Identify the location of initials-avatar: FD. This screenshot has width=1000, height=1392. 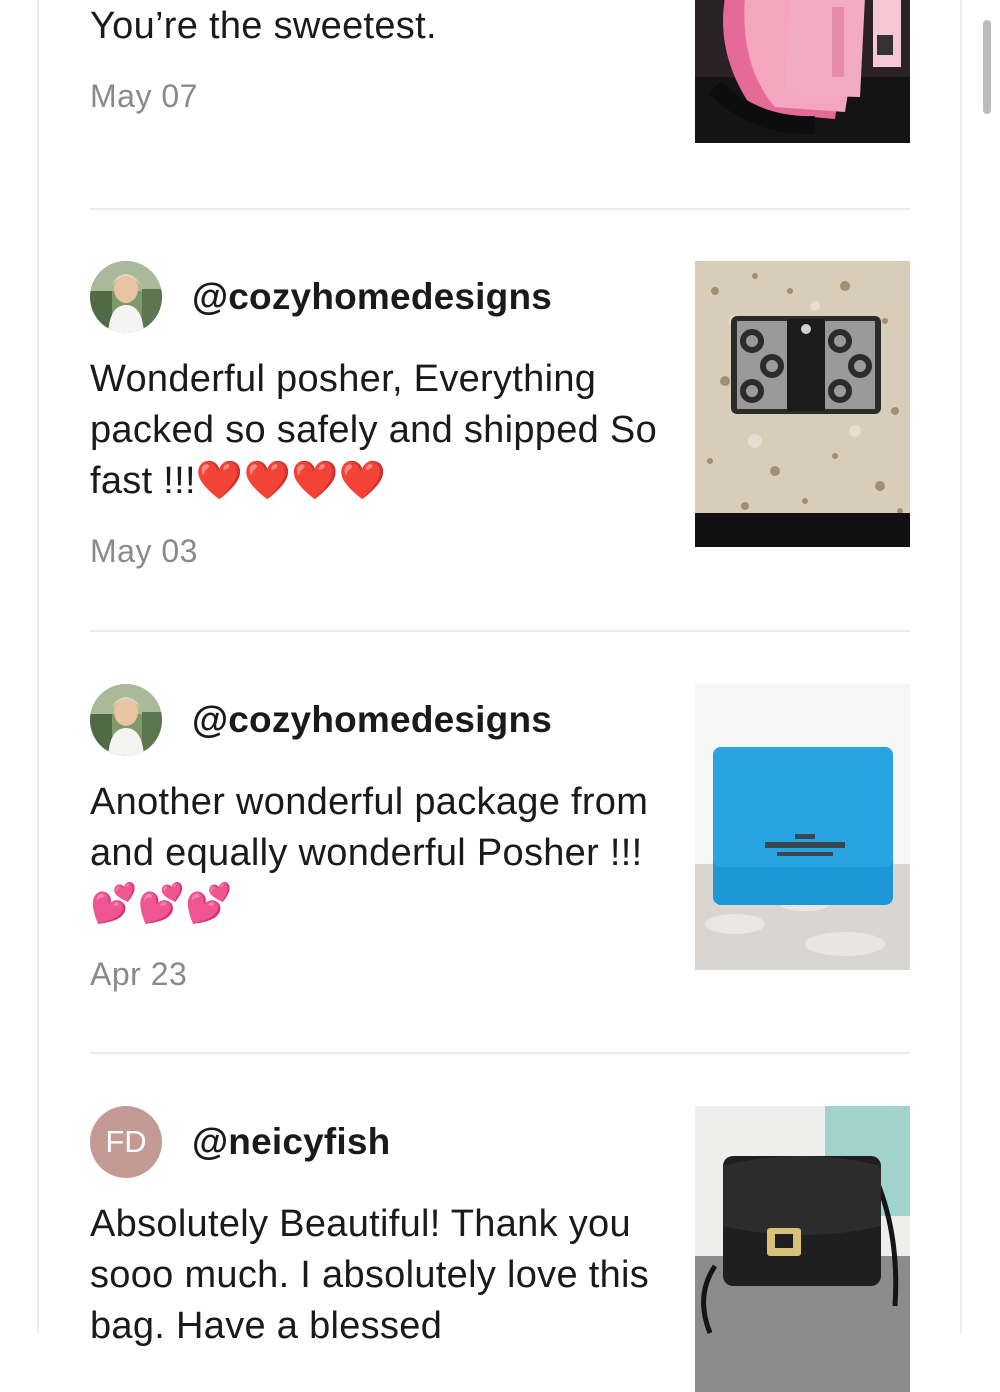
(126, 1142).